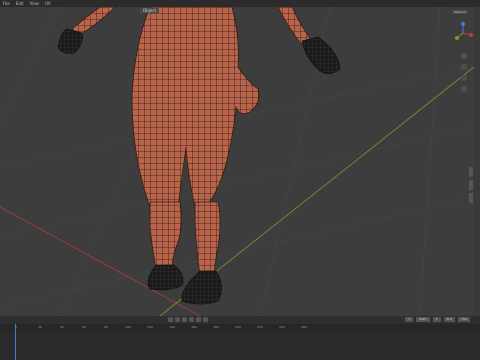 The image size is (480, 360). What do you see at coordinates (40, 327) in the screenshot?
I see `ruler-tick: 20` at bounding box center [40, 327].